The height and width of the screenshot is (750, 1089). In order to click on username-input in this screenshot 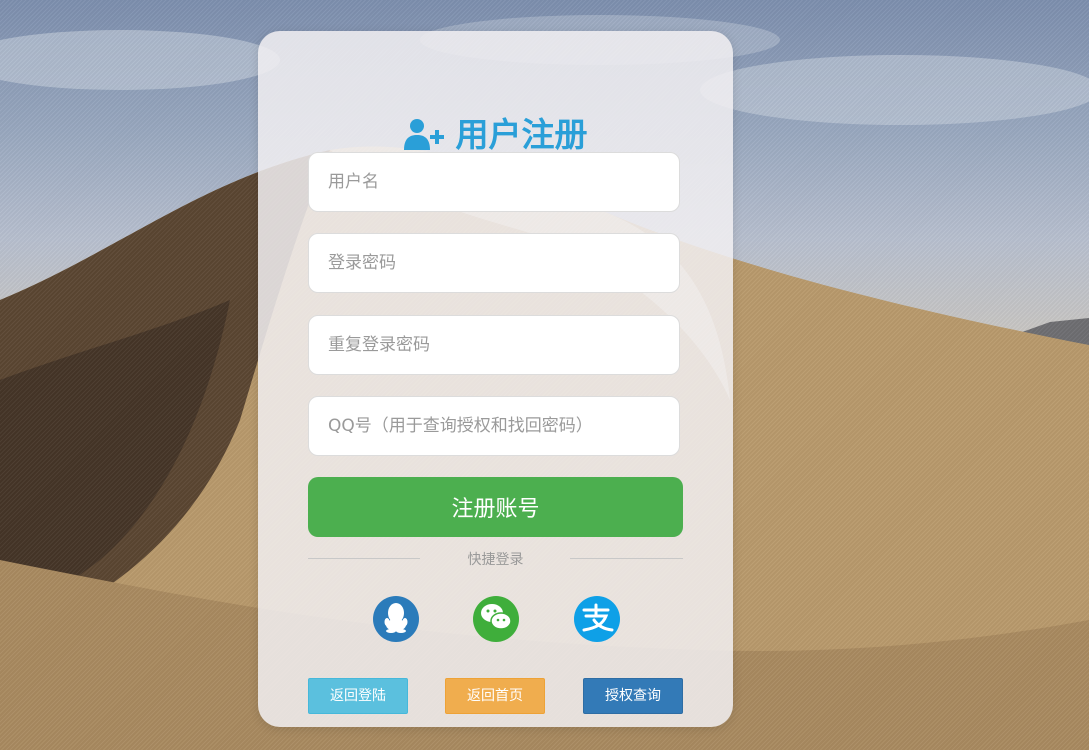, I will do `click(494, 182)`.